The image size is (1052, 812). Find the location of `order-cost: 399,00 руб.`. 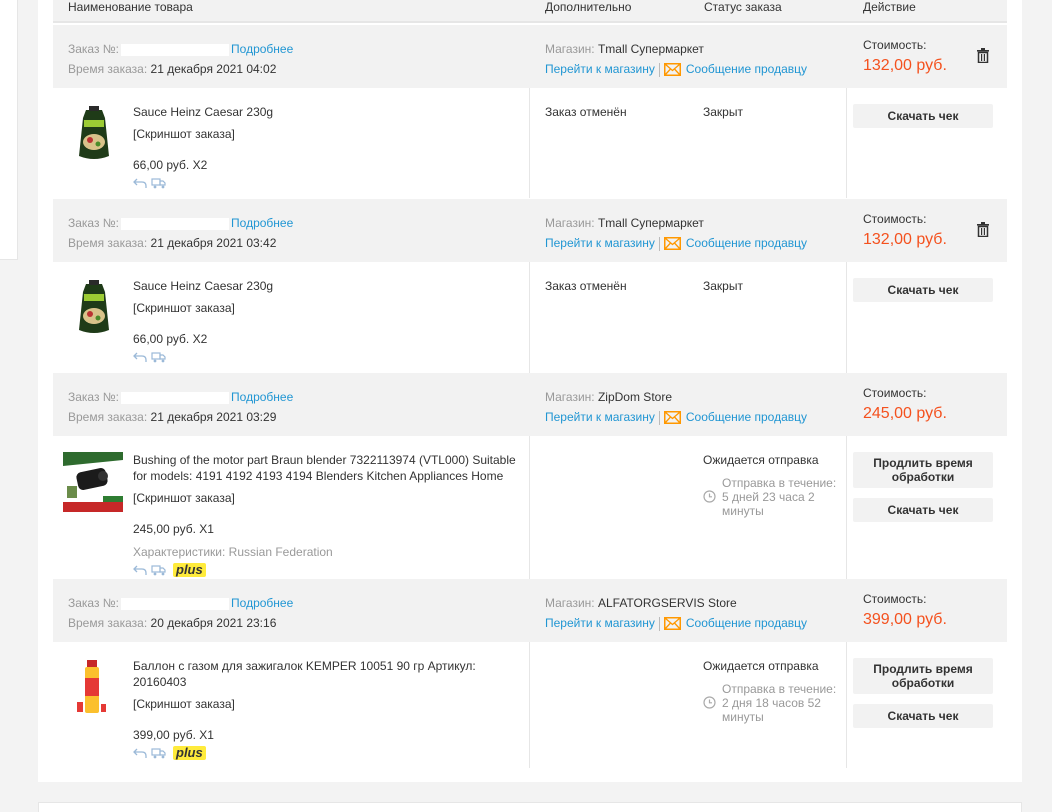

order-cost: 399,00 руб. is located at coordinates (905, 619).